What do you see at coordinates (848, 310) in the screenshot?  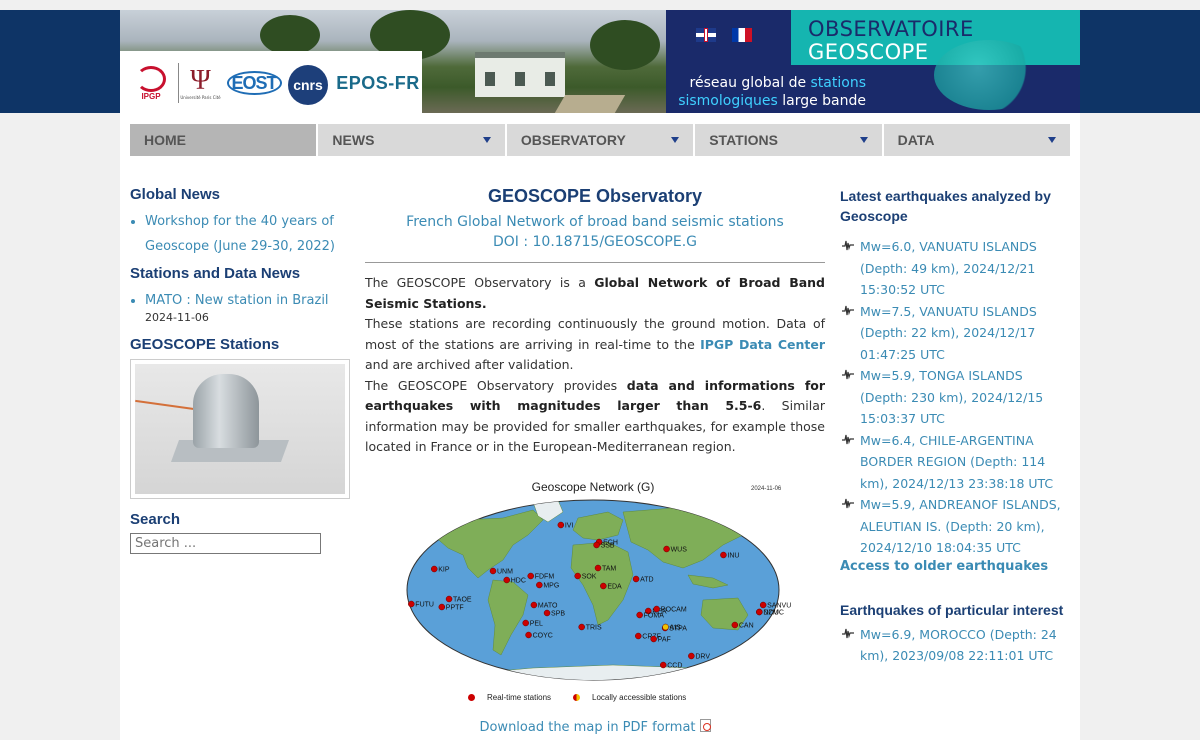 I see `seismogram-icon` at bounding box center [848, 310].